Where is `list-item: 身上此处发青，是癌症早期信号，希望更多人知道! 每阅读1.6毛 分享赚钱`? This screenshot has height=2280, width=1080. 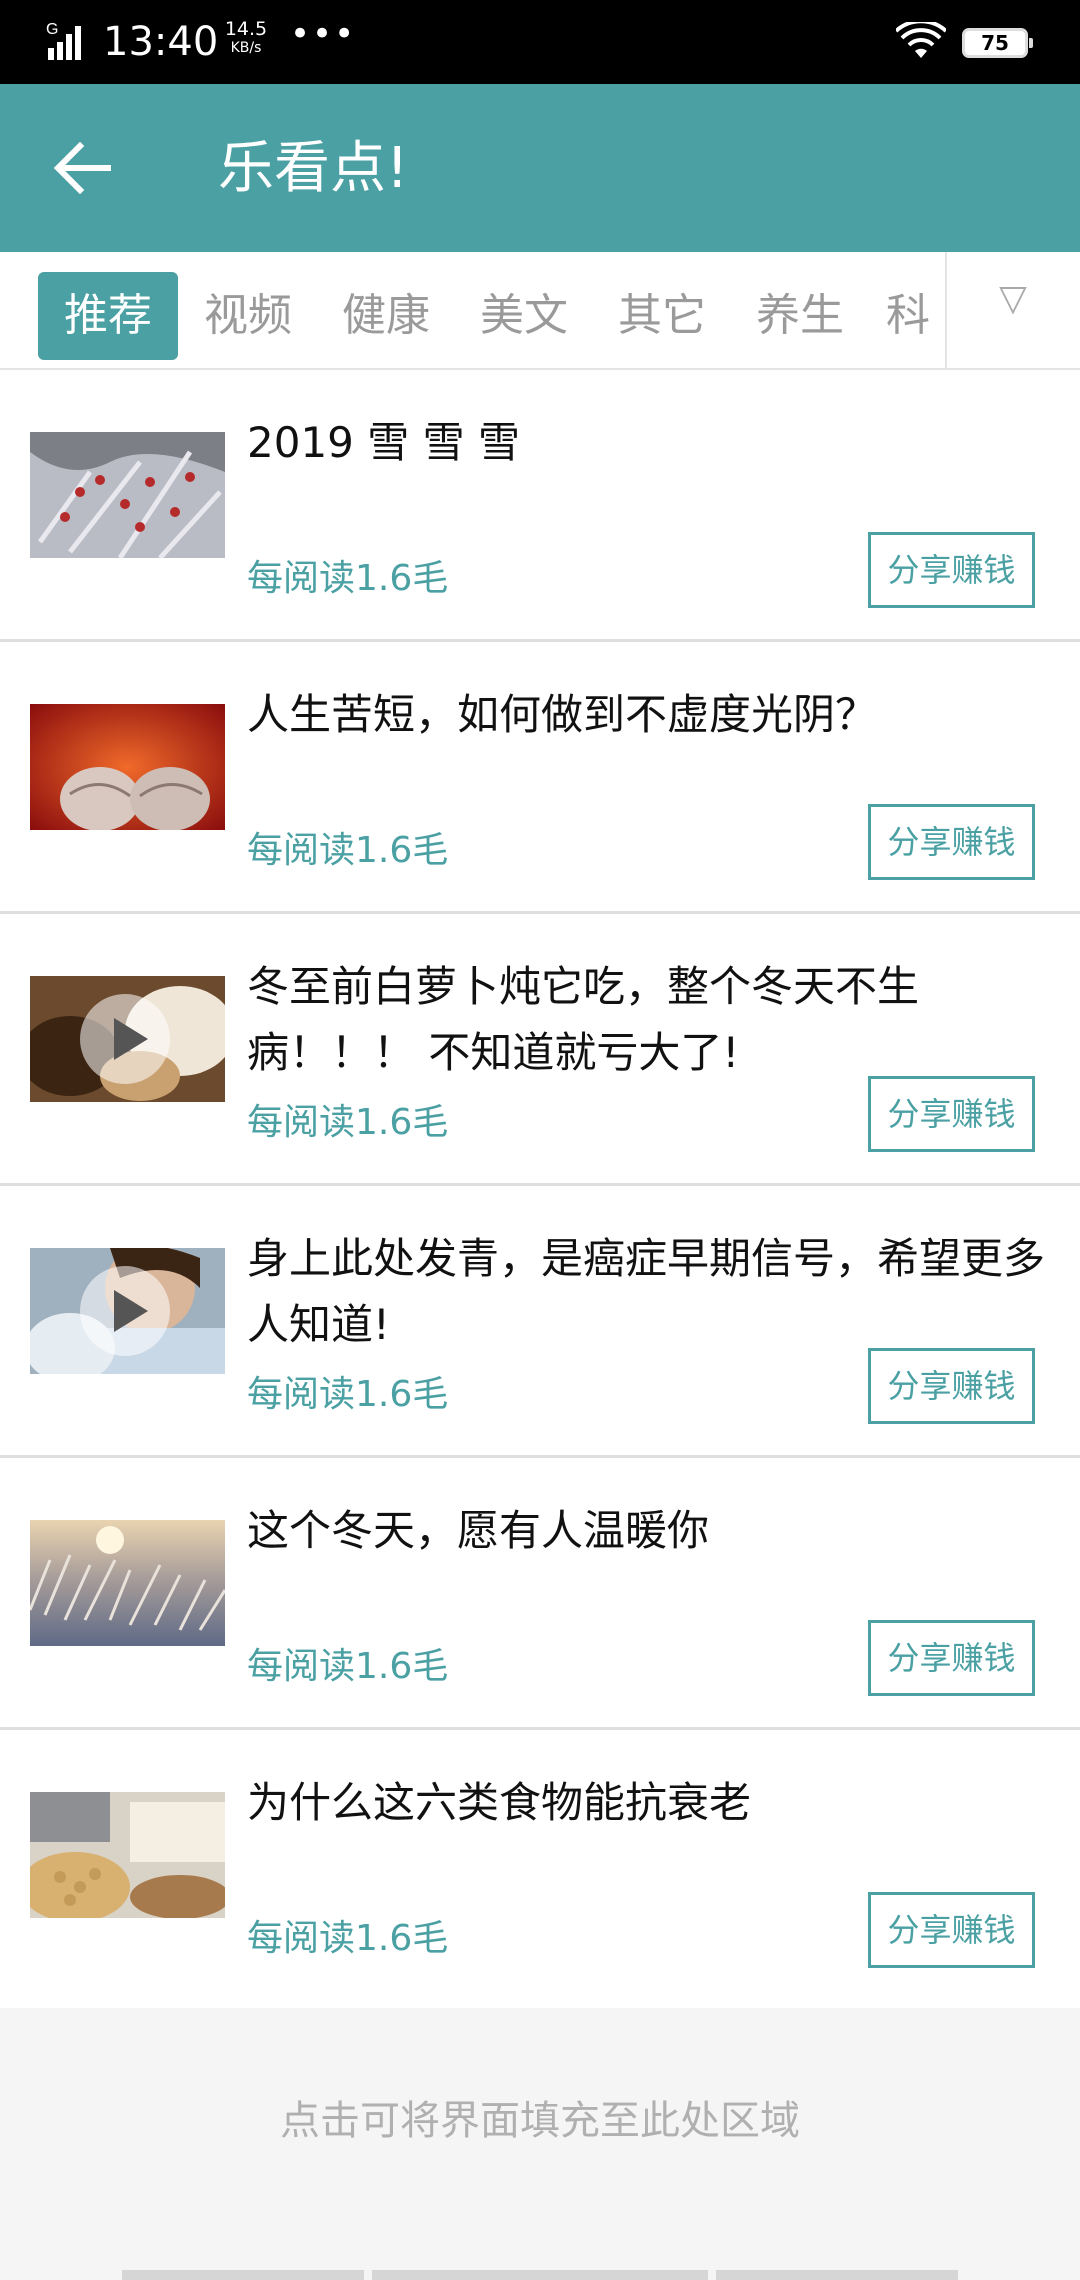 list-item: 身上此处发青，是癌症早期信号，希望更多人知道! 每阅读1.6毛 分享赚钱 is located at coordinates (540, 1322).